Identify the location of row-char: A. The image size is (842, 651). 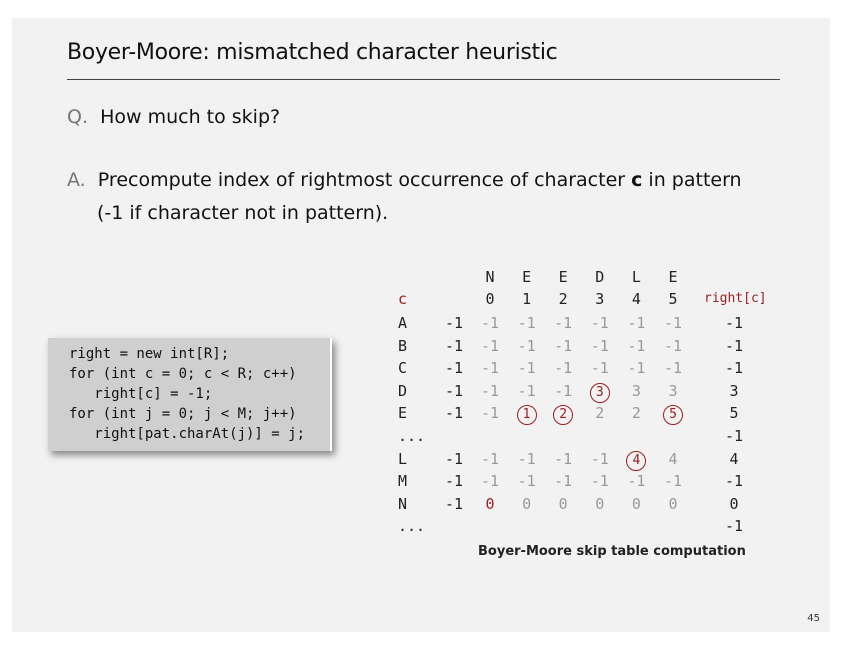
(403, 323).